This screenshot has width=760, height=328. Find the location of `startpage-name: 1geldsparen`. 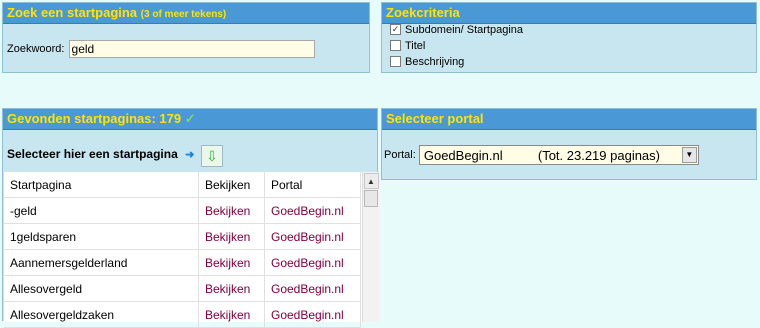

startpage-name: 1geldsparen is located at coordinates (101, 236).